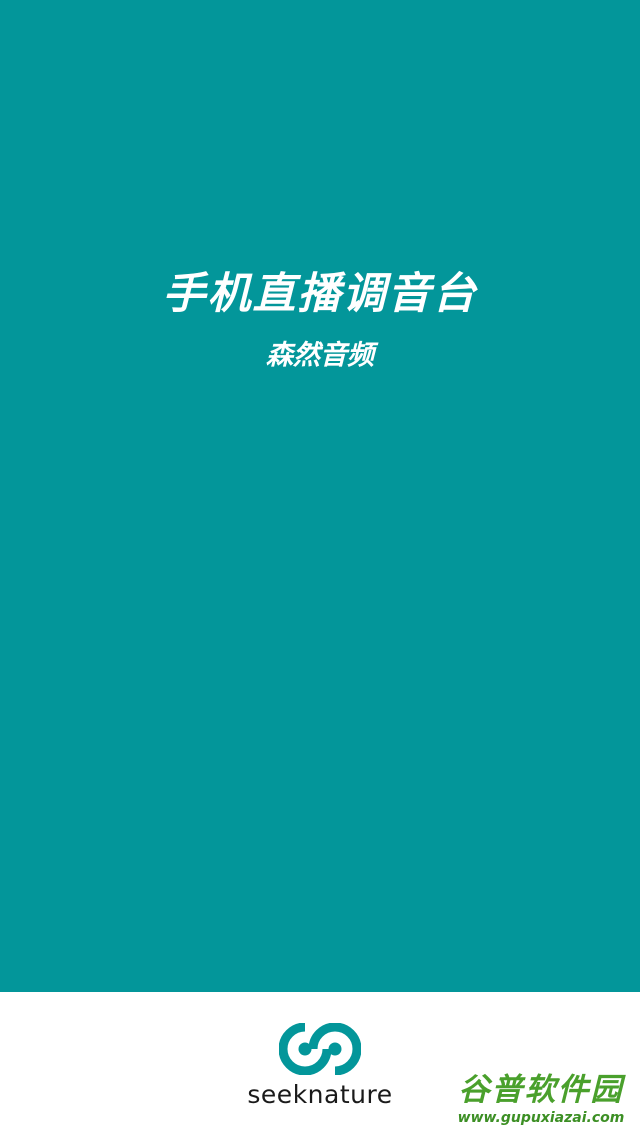  Describe the element at coordinates (320, 355) in the screenshot. I see `app-subtitle: 森然音频` at that location.